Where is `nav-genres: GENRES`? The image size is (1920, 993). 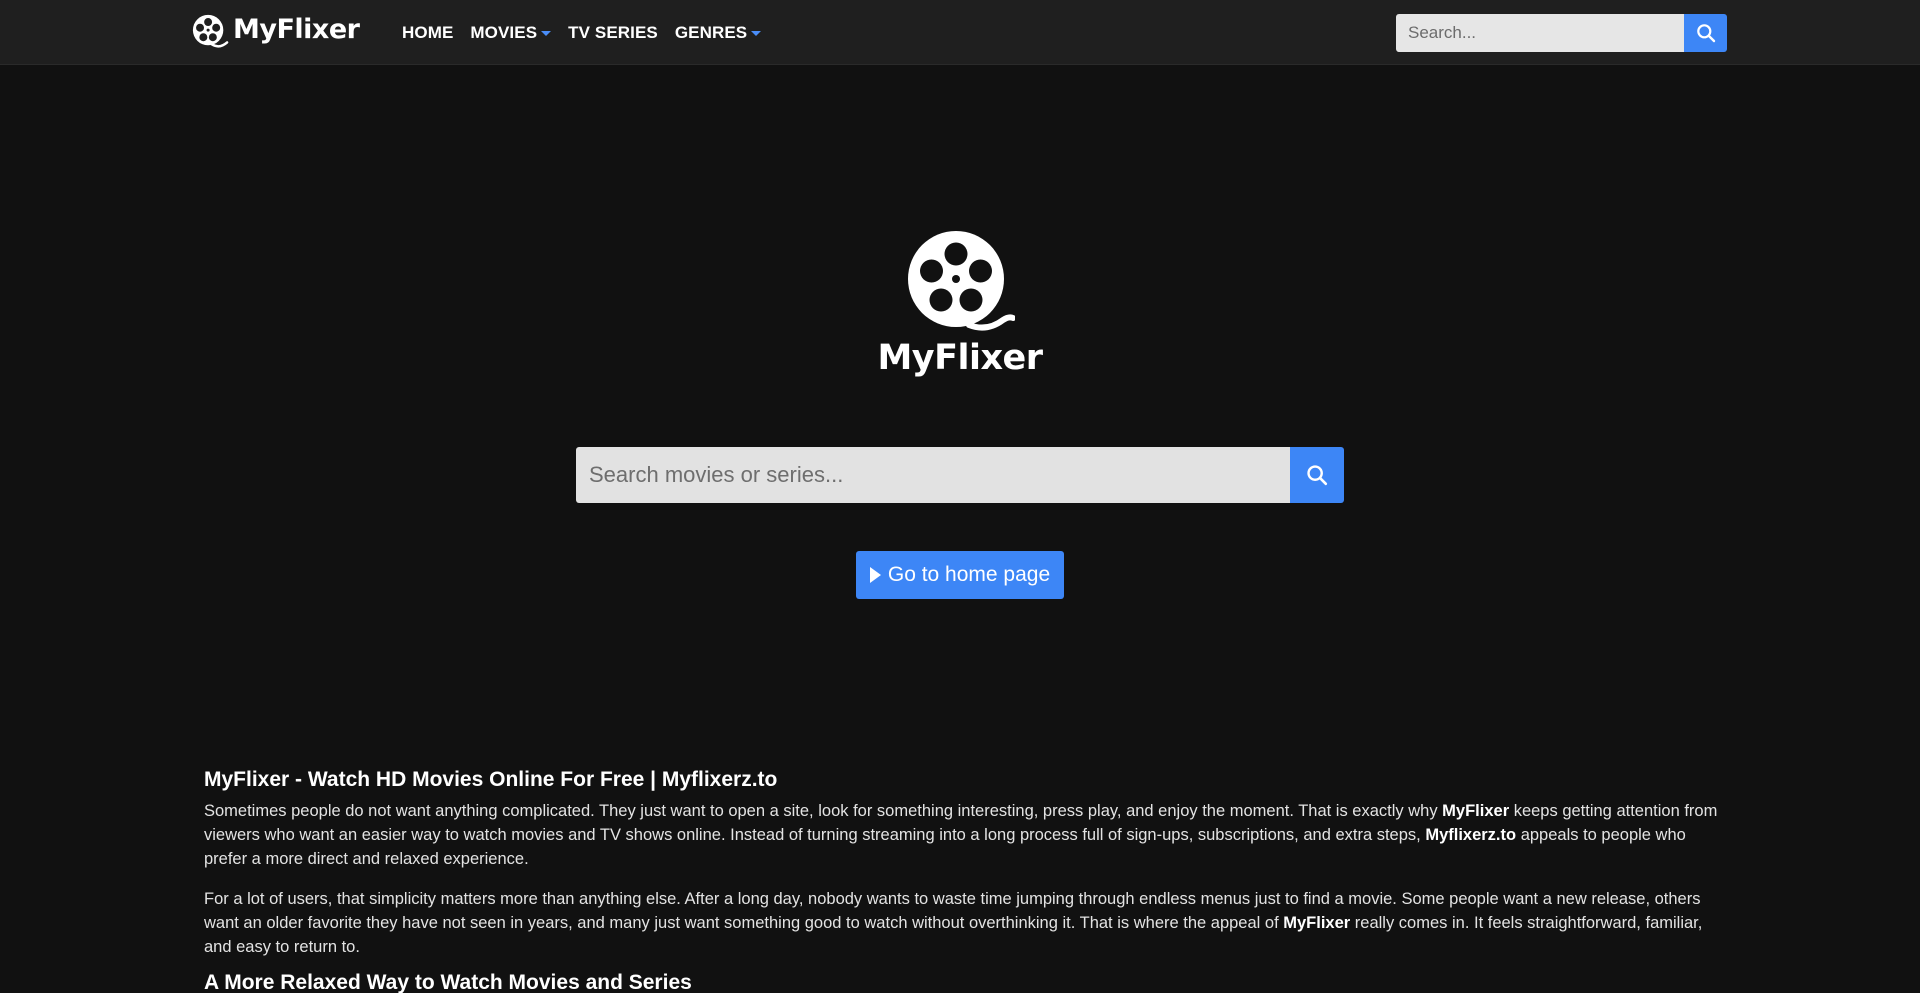
nav-genres: GENRES is located at coordinates (718, 32).